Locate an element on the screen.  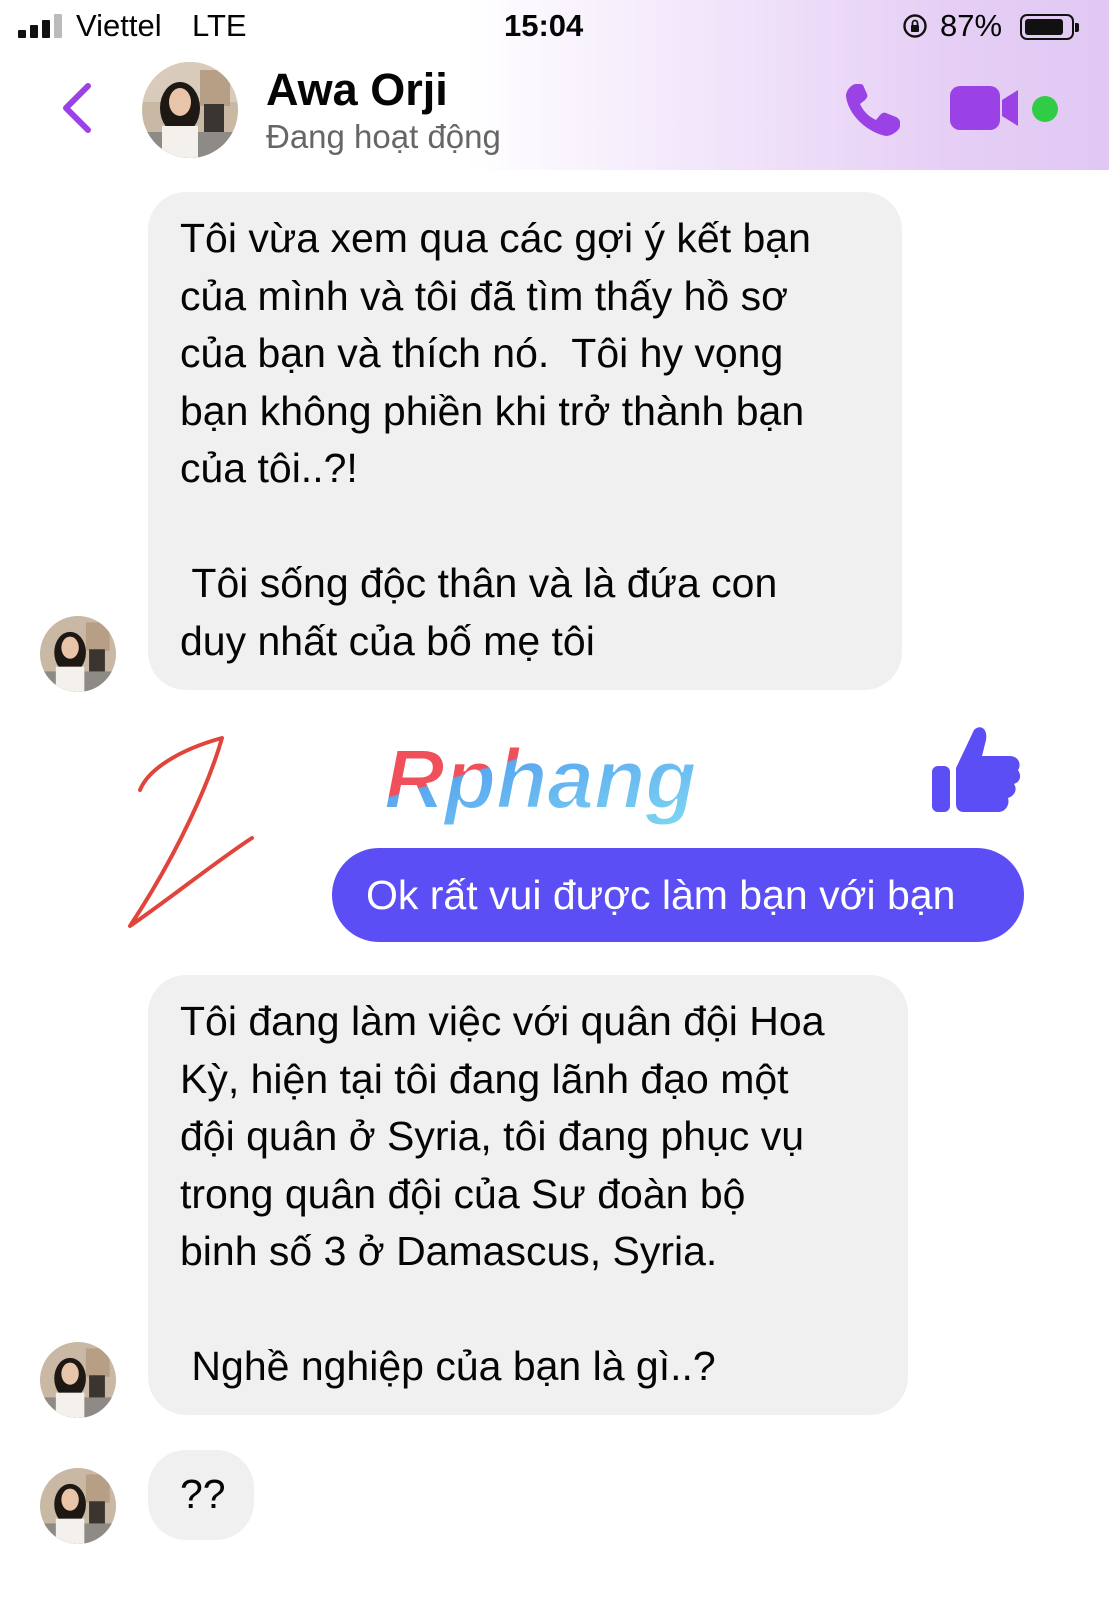
phone-icon is located at coordinates (873, 110).